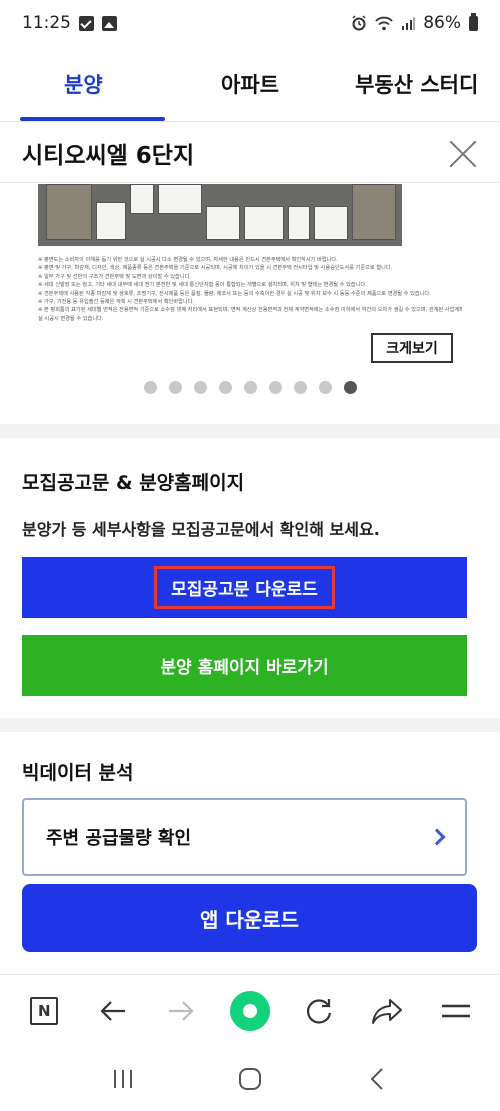 Image resolution: width=500 pixels, height=1111 pixels. I want to click on chevron-left-icon, so click(376, 1078).